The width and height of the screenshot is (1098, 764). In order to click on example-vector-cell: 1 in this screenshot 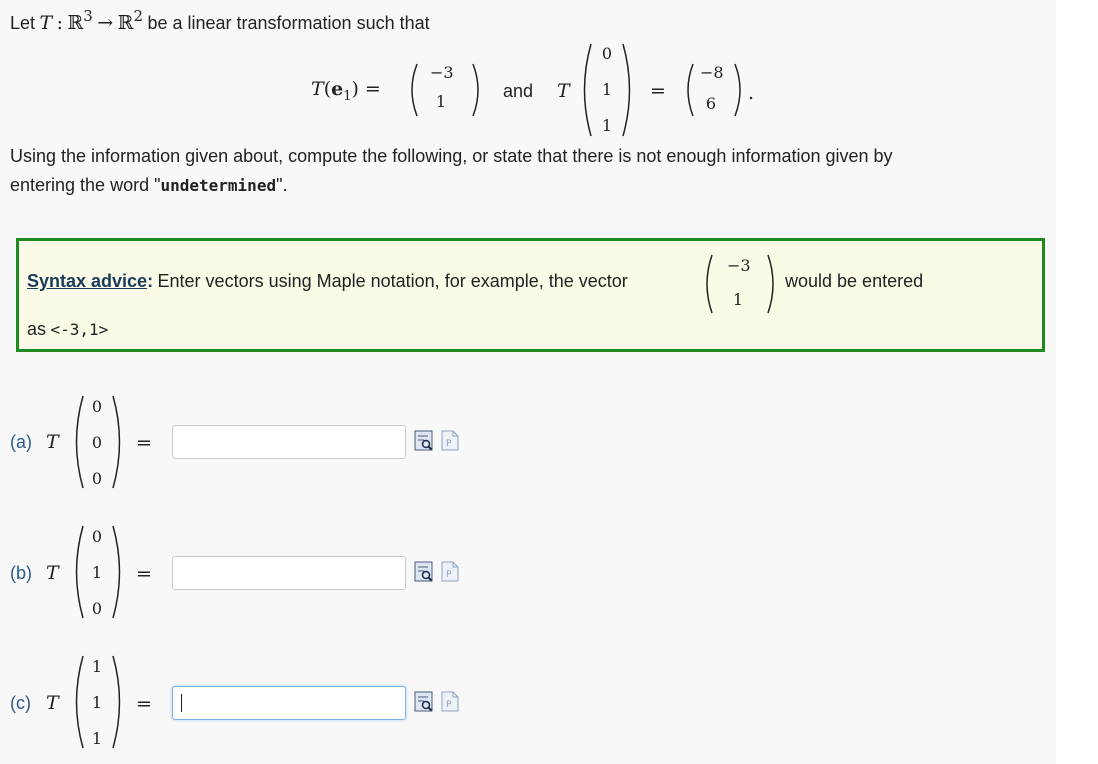, I will do `click(738, 299)`.